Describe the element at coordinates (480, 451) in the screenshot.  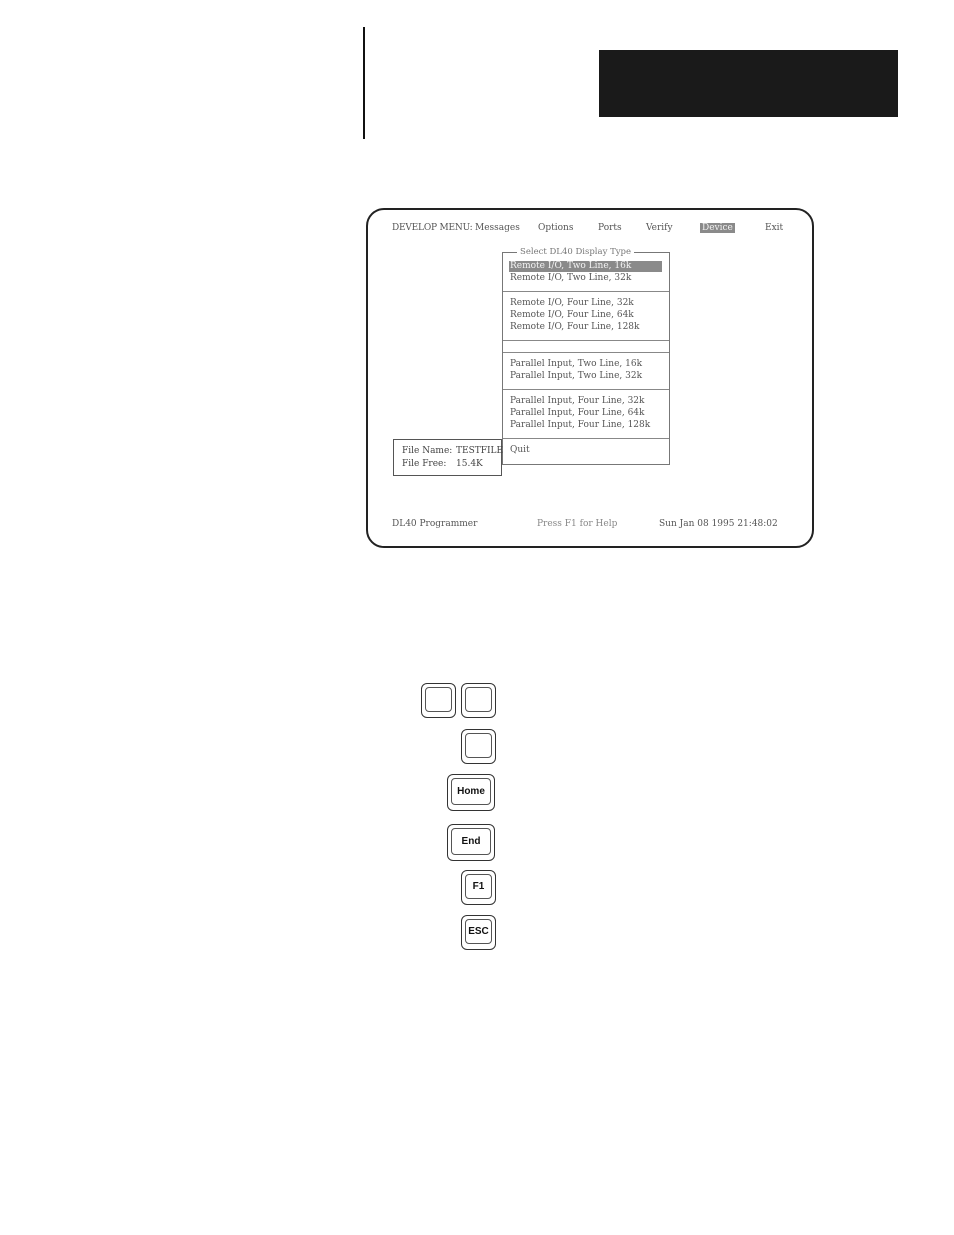
I see `file-name-value: TESTFILE` at that location.